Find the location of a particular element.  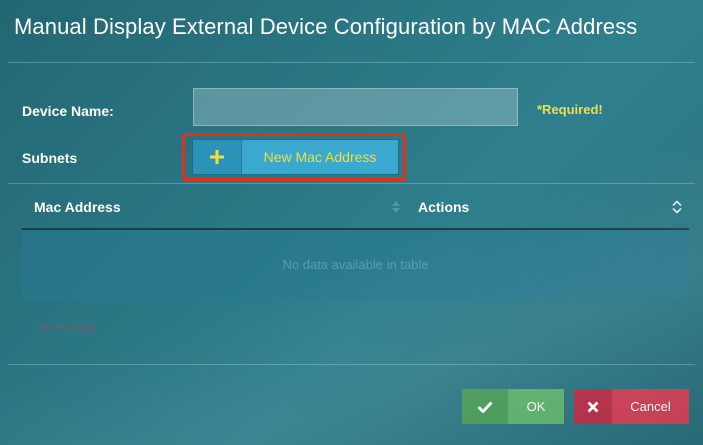

device-name-input is located at coordinates (355, 107).